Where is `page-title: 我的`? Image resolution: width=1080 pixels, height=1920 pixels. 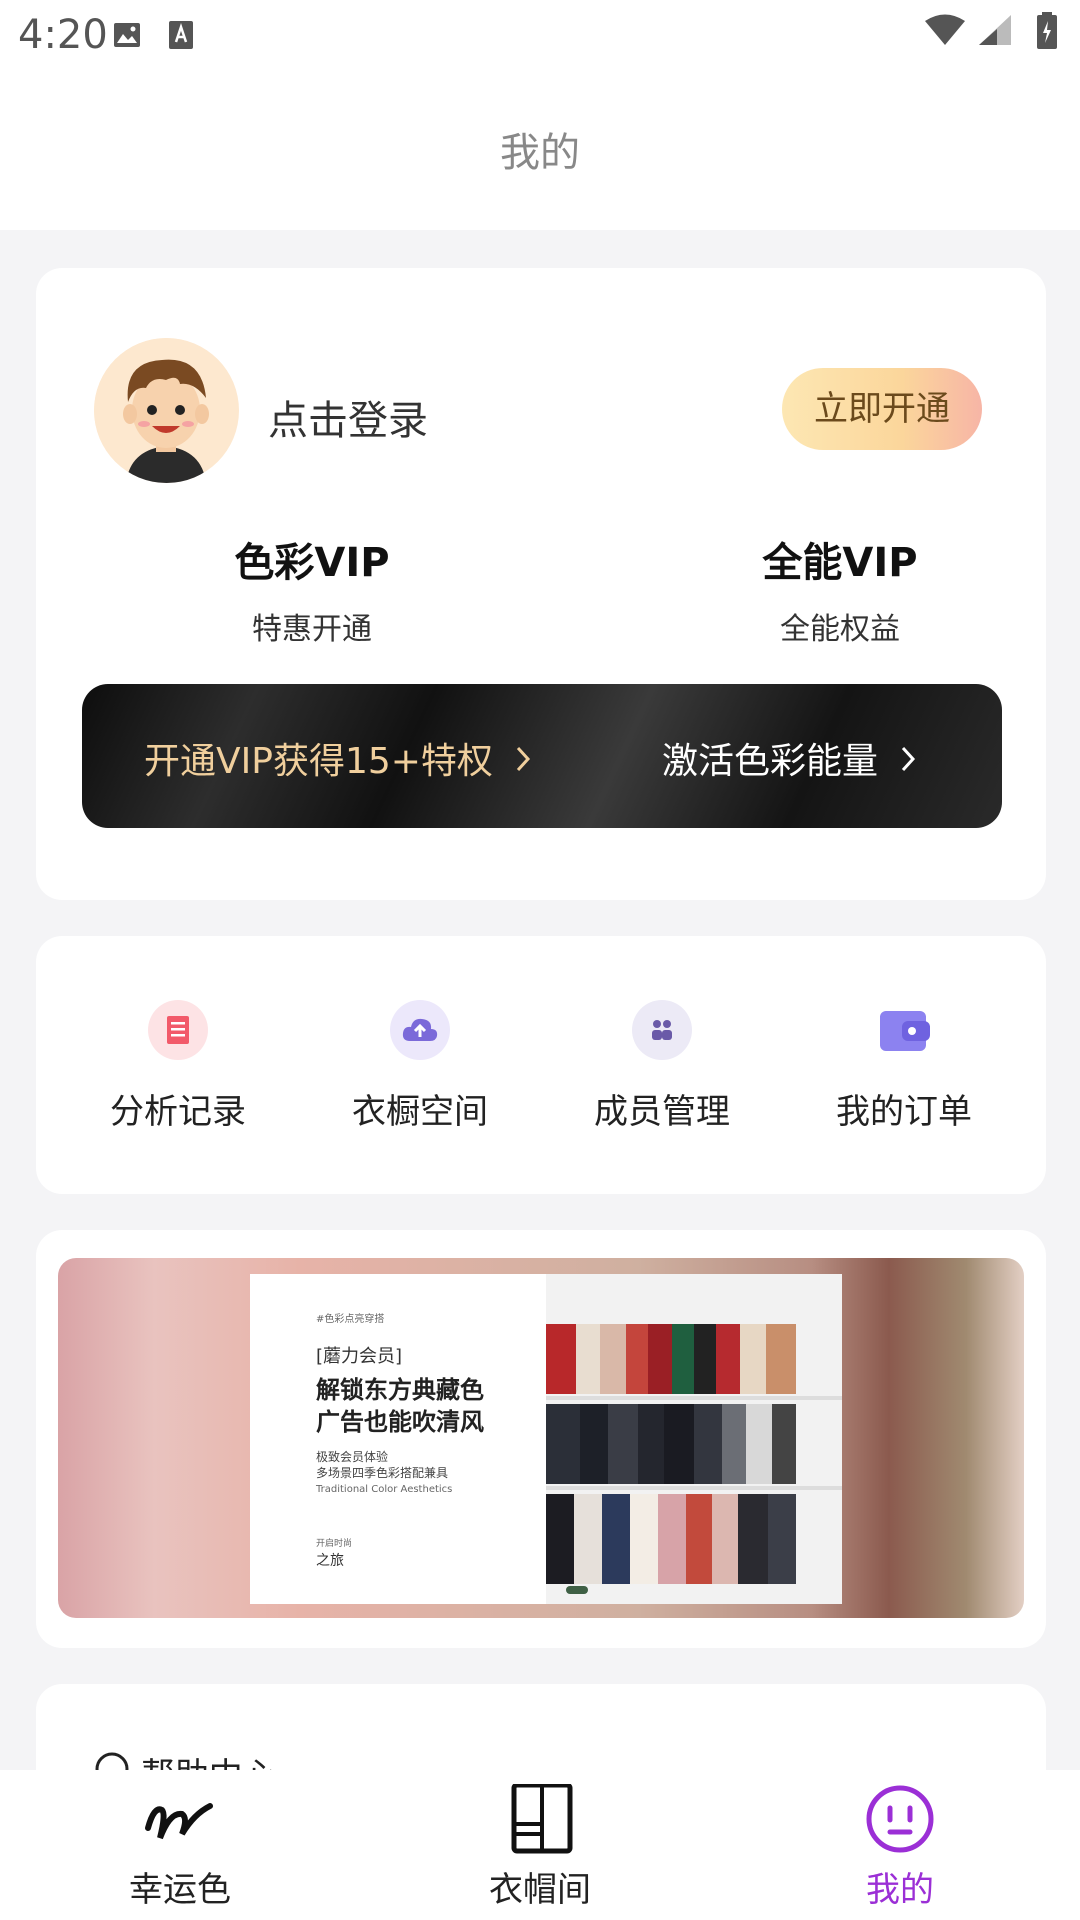 page-title: 我的 is located at coordinates (540, 153).